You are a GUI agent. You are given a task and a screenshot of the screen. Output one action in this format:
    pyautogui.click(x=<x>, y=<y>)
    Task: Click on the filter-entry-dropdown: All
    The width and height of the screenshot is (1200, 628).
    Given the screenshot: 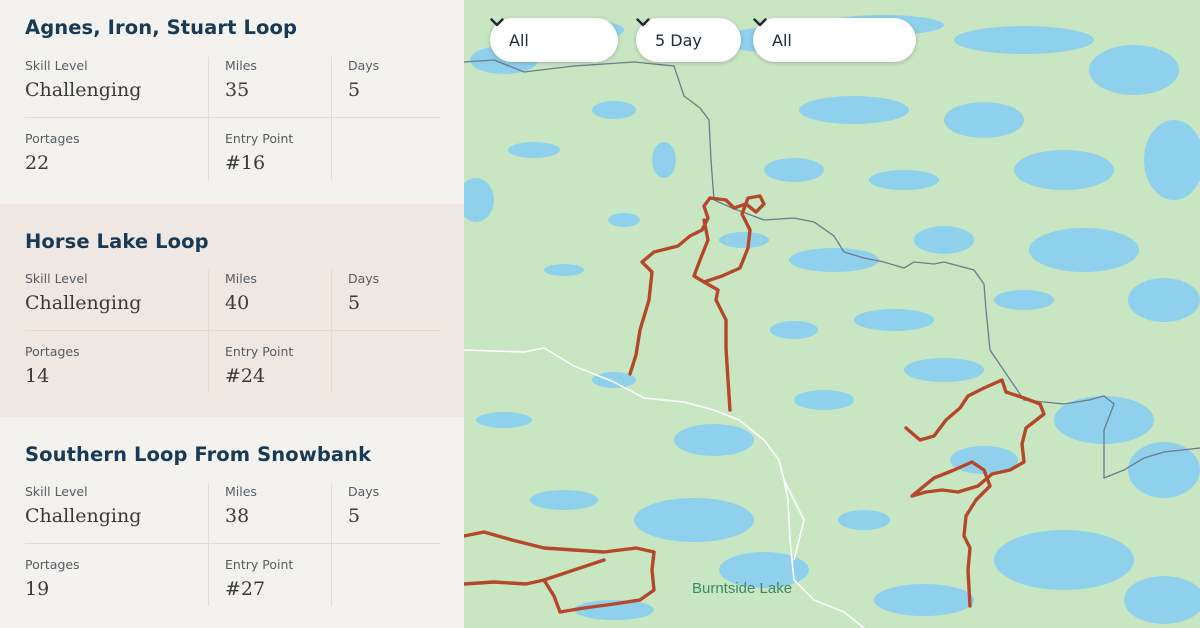 What is the action you would take?
    pyautogui.click(x=834, y=40)
    